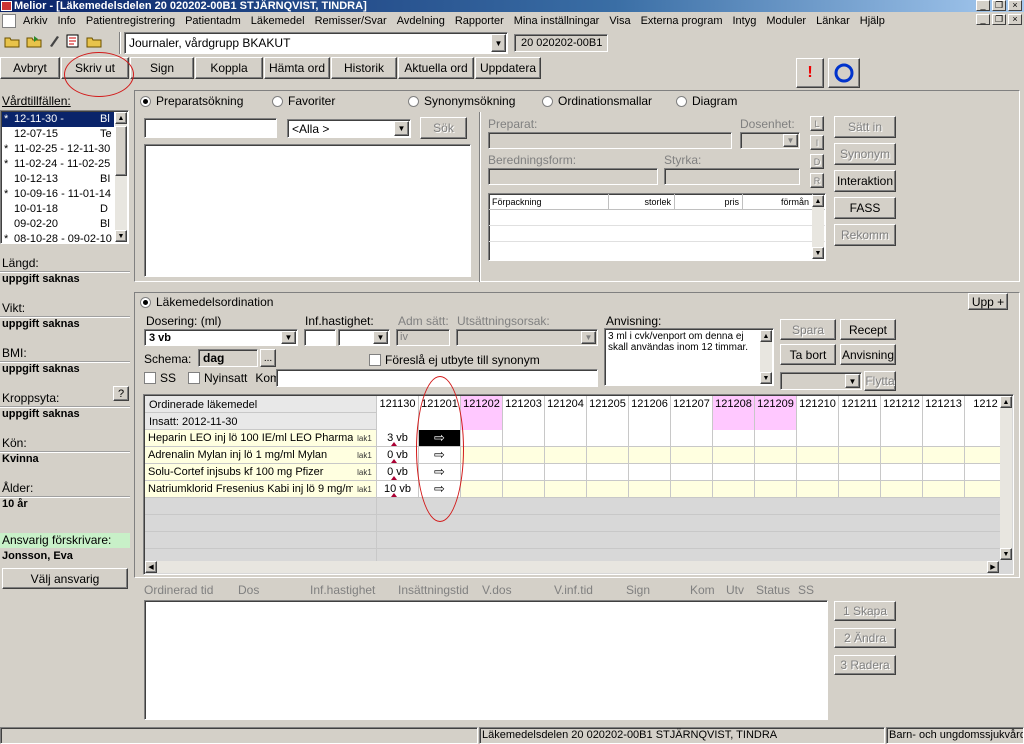 Image resolution: width=1024 pixels, height=744 pixels. What do you see at coordinates (902, 413) in the screenshot?
I see `grid-date-header: 121212` at bounding box center [902, 413].